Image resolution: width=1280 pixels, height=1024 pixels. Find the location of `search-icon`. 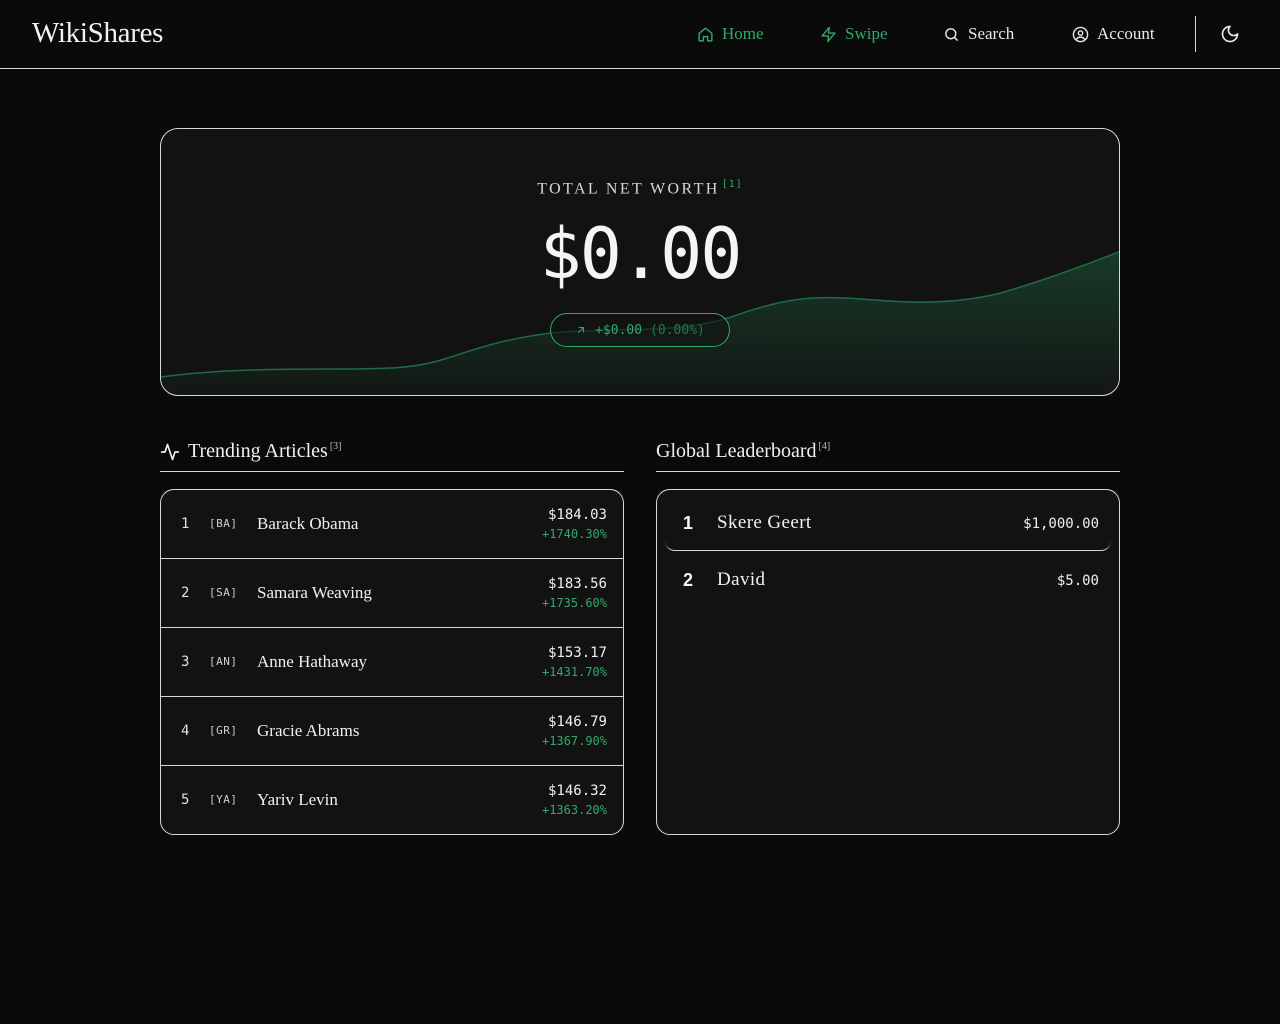

search-icon is located at coordinates (951, 34).